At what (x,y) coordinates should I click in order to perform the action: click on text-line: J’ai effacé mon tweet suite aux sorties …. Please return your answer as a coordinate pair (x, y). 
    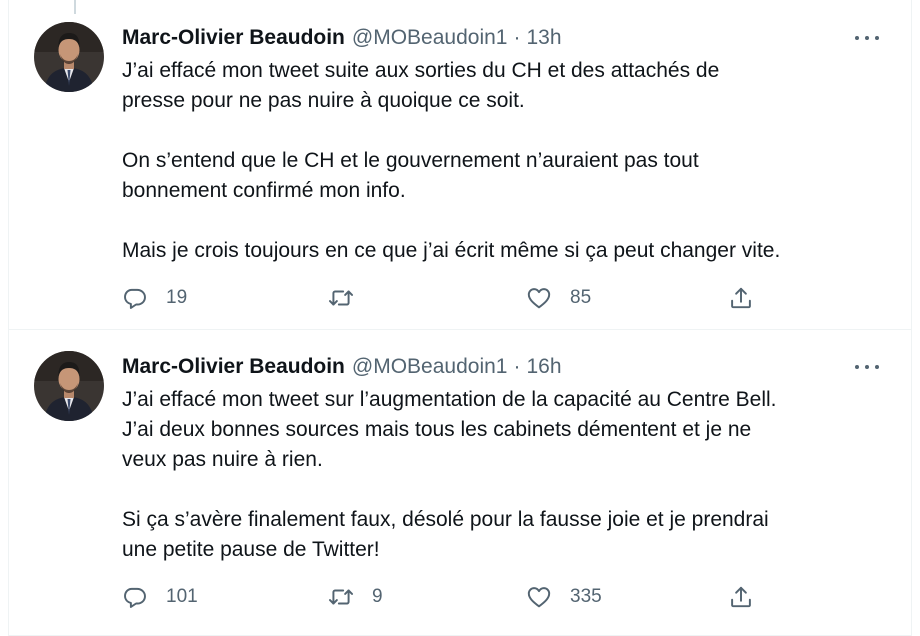
    Looking at the image, I should click on (421, 70).